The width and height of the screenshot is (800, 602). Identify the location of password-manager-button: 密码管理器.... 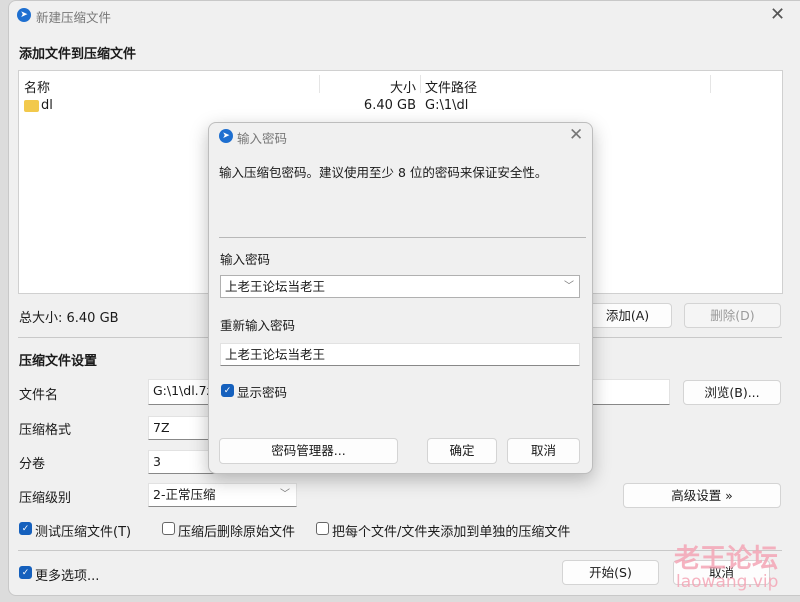
(308, 451).